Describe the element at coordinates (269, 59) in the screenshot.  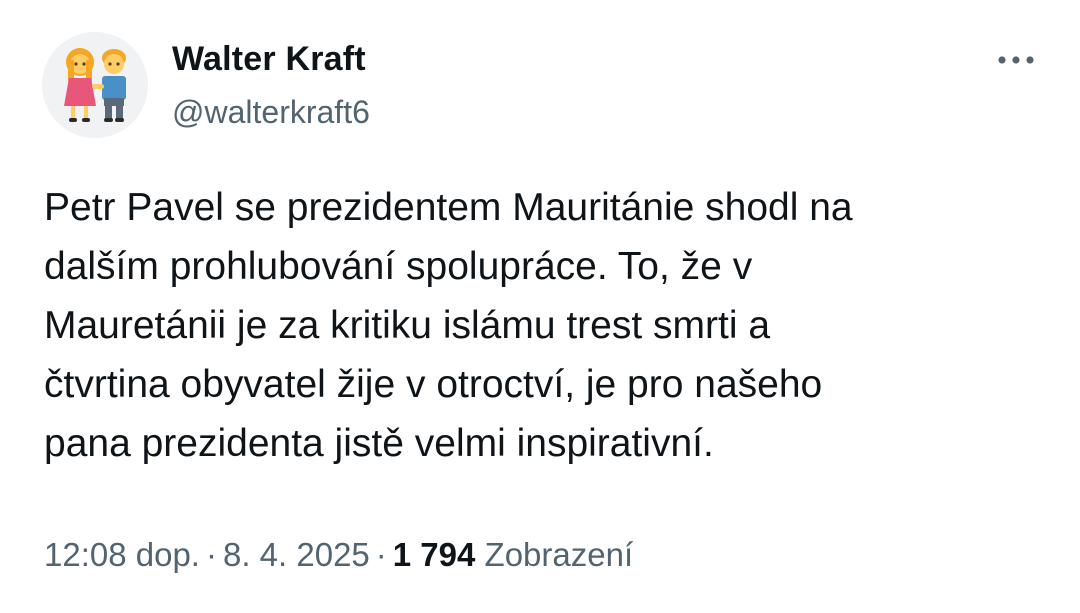
I see `author-name: Walter Kraft` at that location.